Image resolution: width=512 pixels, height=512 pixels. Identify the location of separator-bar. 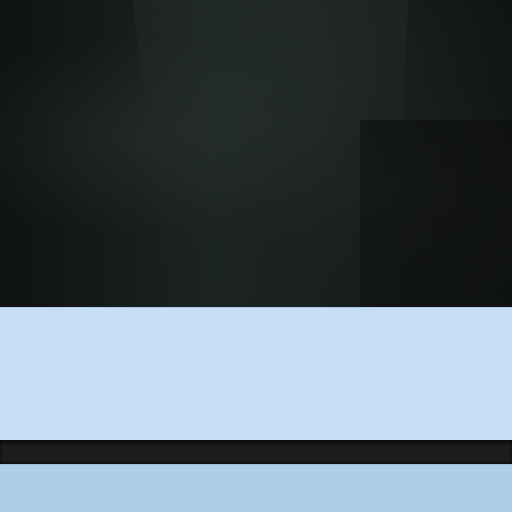
(256, 452).